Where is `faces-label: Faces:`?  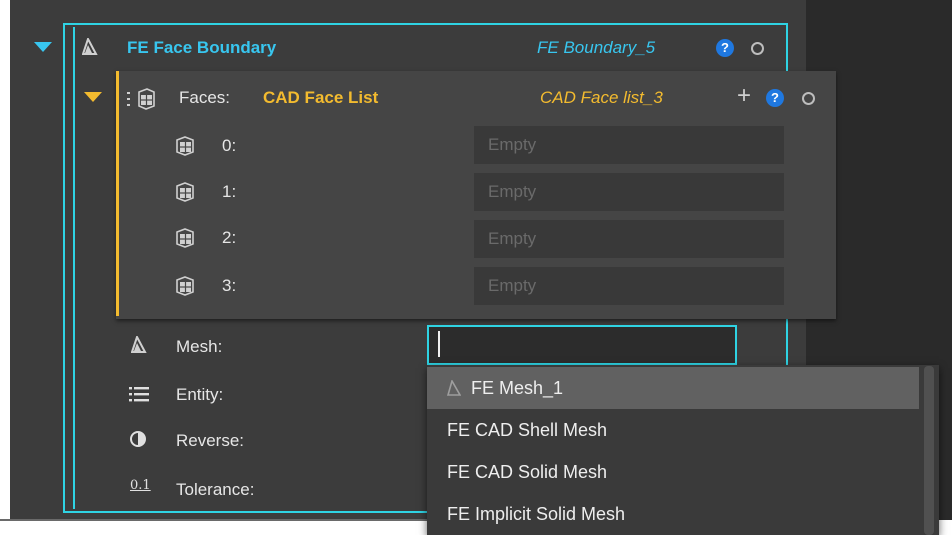 faces-label: Faces: is located at coordinates (205, 97).